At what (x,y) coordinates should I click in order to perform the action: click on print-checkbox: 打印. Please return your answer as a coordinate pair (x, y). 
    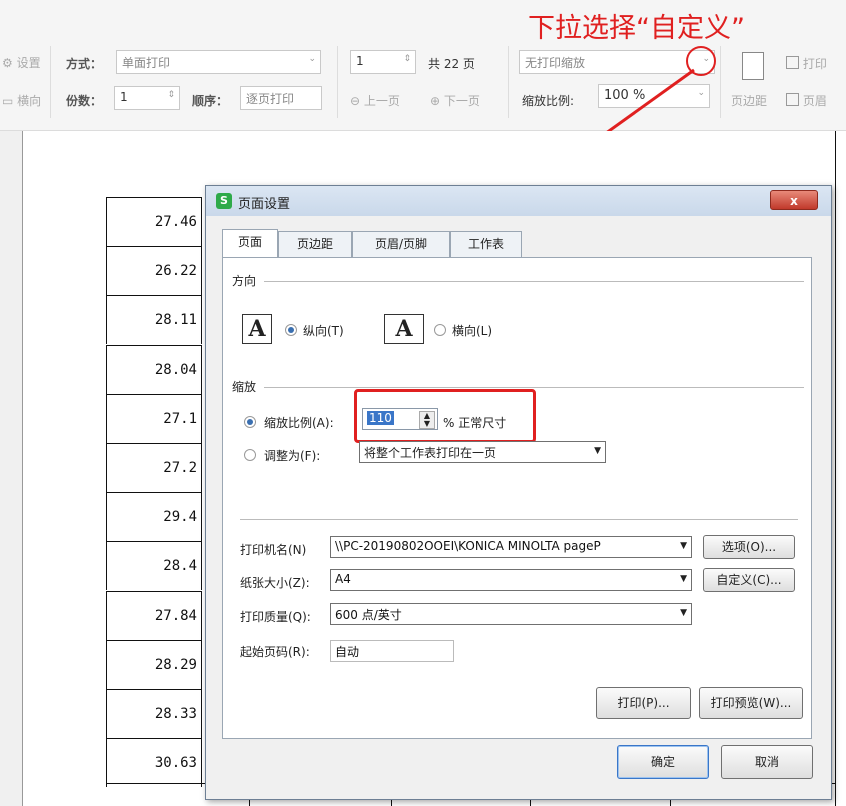
    Looking at the image, I should click on (806, 63).